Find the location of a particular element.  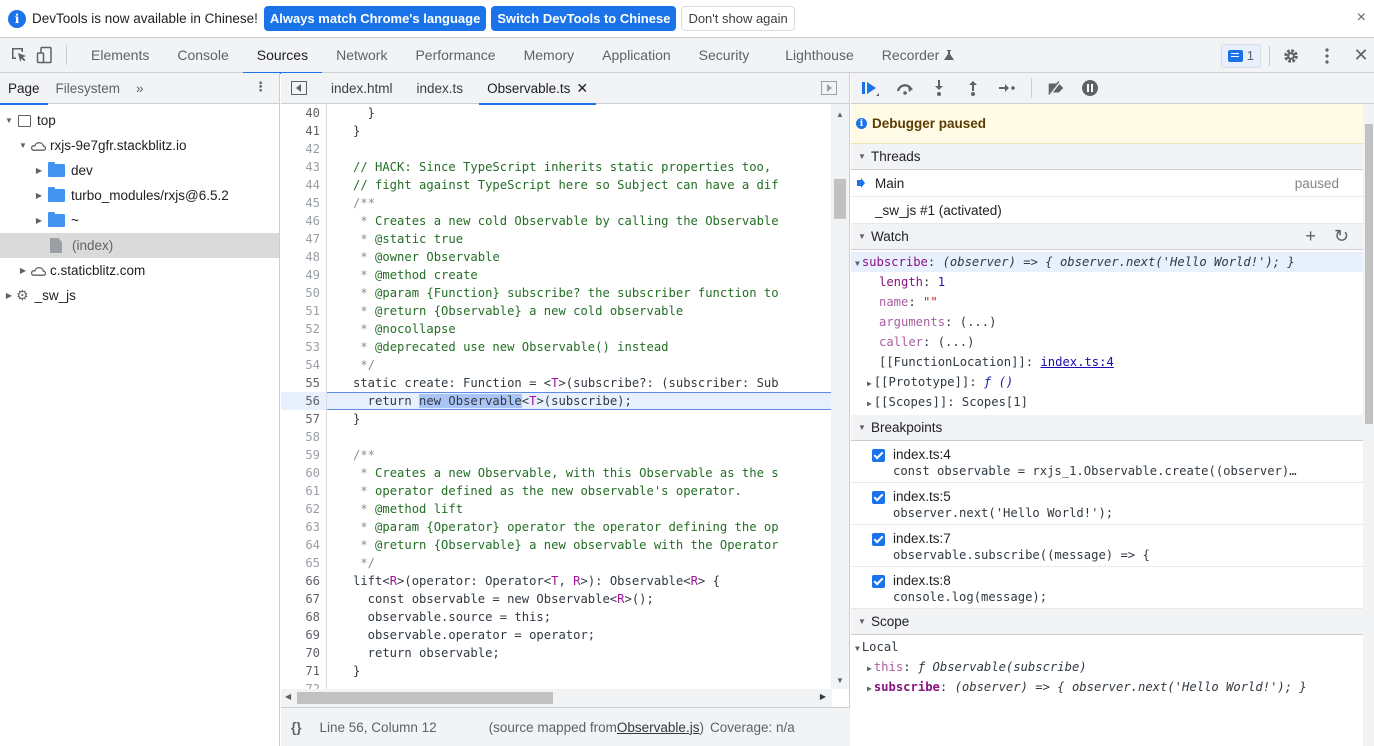

more-options-kebab-icon is located at coordinates (1327, 56).